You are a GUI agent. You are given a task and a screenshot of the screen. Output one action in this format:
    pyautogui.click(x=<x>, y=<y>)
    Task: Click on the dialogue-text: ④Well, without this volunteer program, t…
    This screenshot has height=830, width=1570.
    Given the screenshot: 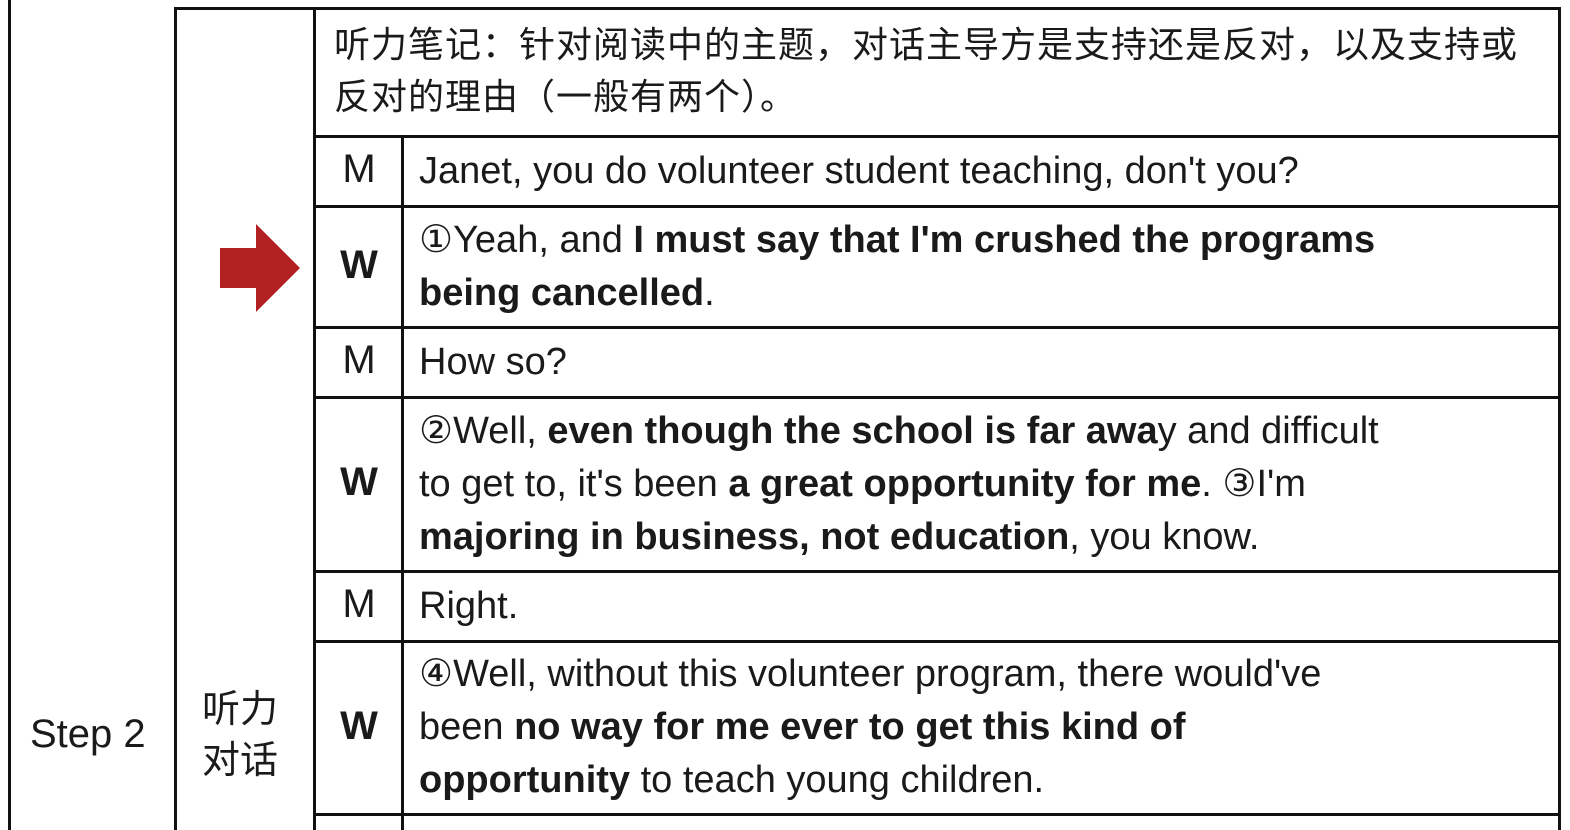 What is the action you would take?
    pyautogui.click(x=870, y=674)
    